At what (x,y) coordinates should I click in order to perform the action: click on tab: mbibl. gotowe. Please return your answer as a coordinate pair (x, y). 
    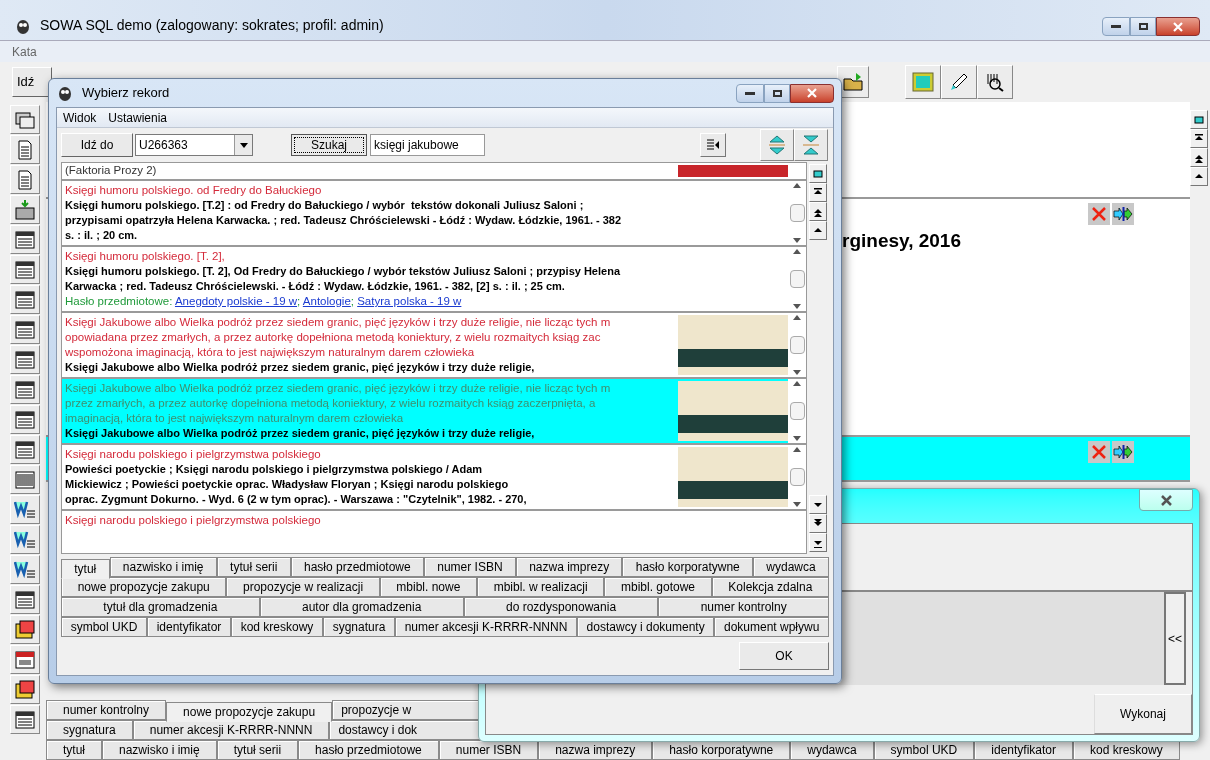
    Looking at the image, I should click on (658, 587).